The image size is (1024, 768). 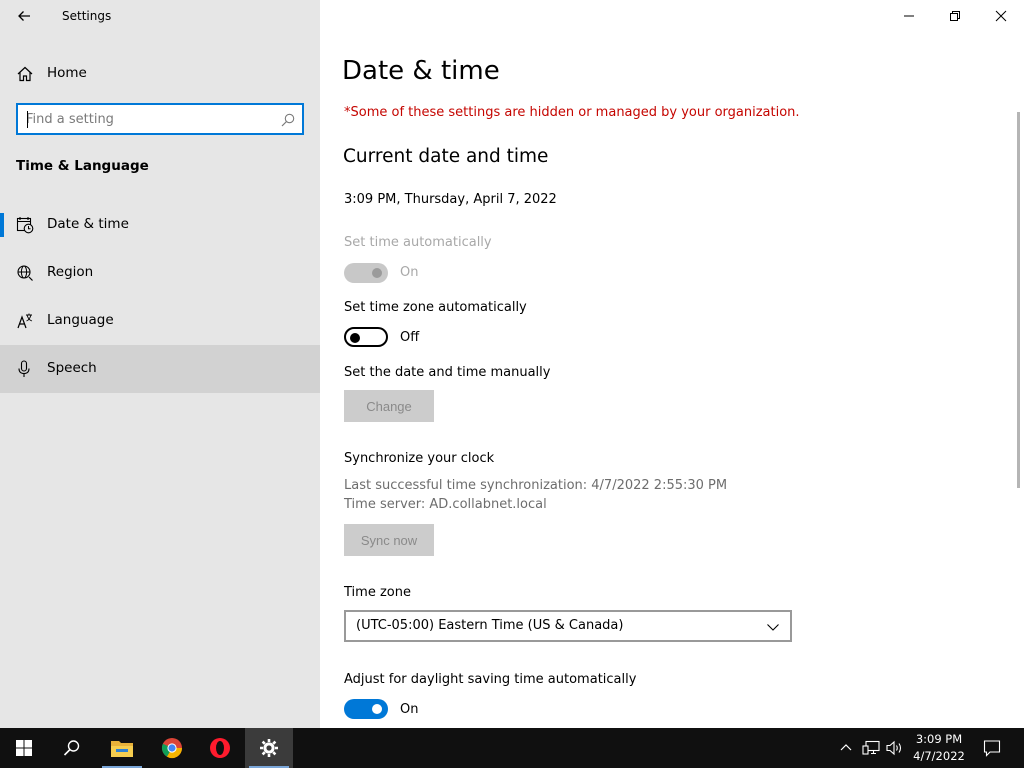 I want to click on taskbar: 3:09 PM 4/7/2022, so click(x=512, y=748).